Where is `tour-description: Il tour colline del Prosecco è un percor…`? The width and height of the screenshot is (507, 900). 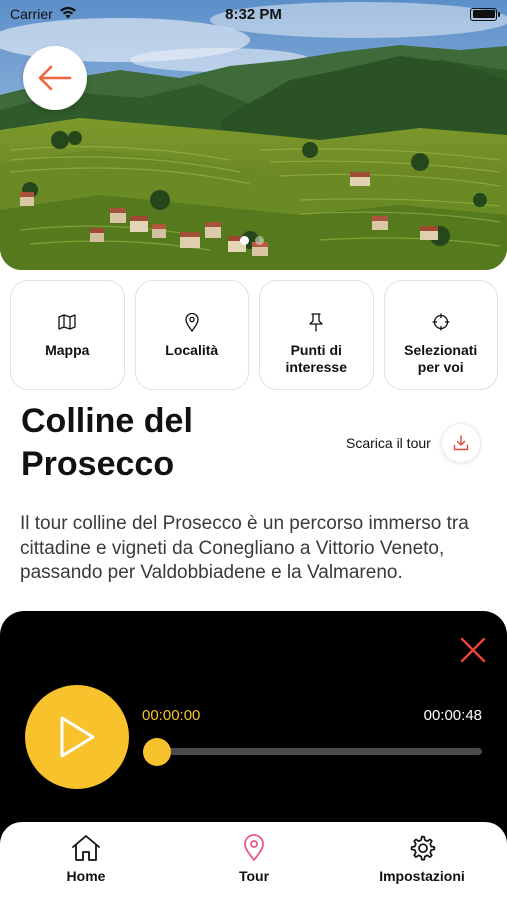
tour-description: Il tour colline del Prosecco è un percor… is located at coordinates (244, 548).